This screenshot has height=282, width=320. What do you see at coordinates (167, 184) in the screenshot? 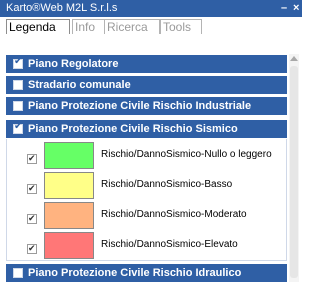
I see `legend-item-label: Rischio/DannoSismico-Basso` at bounding box center [167, 184].